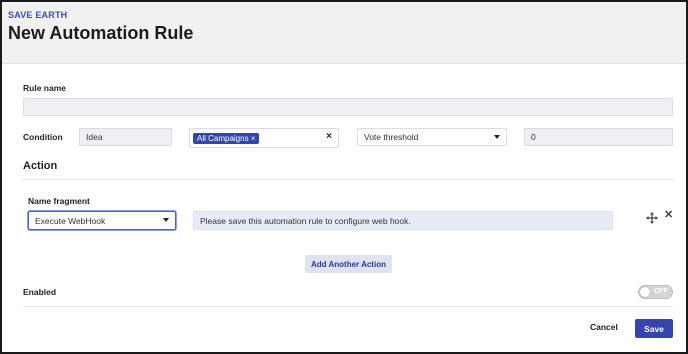 The image size is (688, 354). Describe the element at coordinates (432, 137) in the screenshot. I see `metric-select: Vote threshold` at that location.